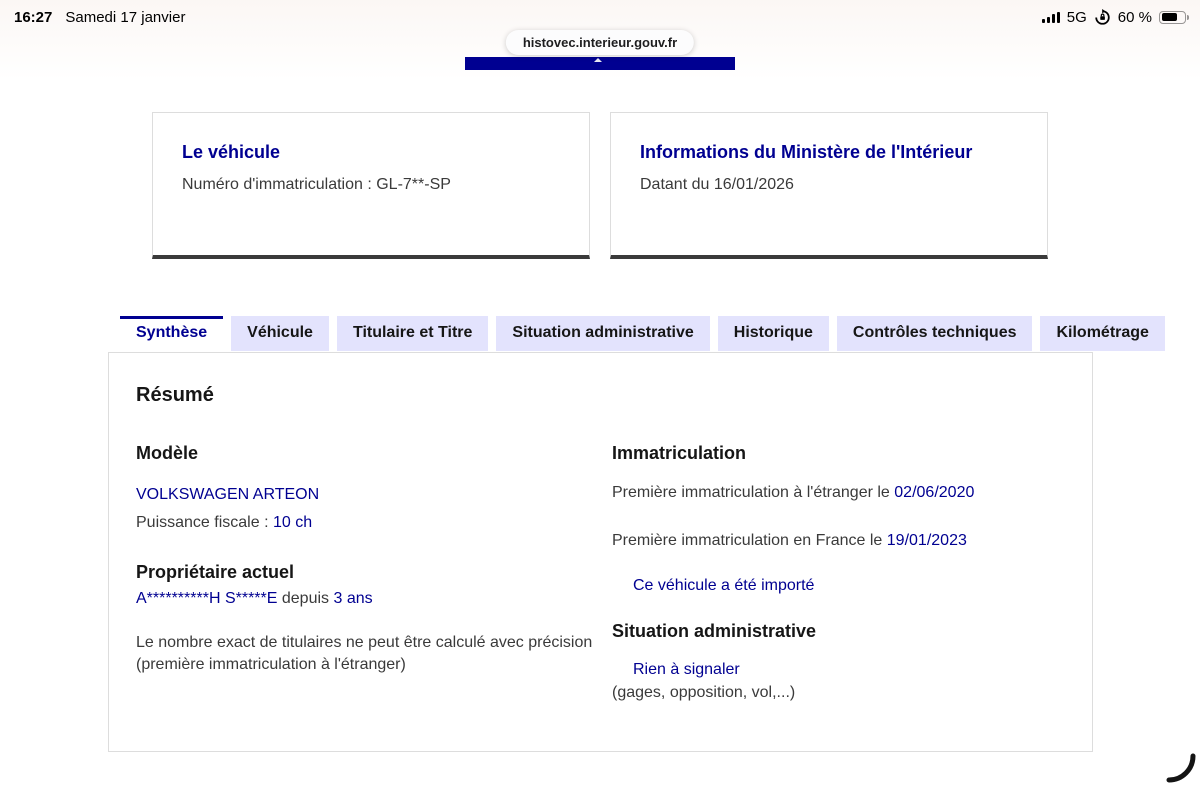 The height and width of the screenshot is (789, 1200). I want to click on model-heading: Modèle, so click(167, 453).